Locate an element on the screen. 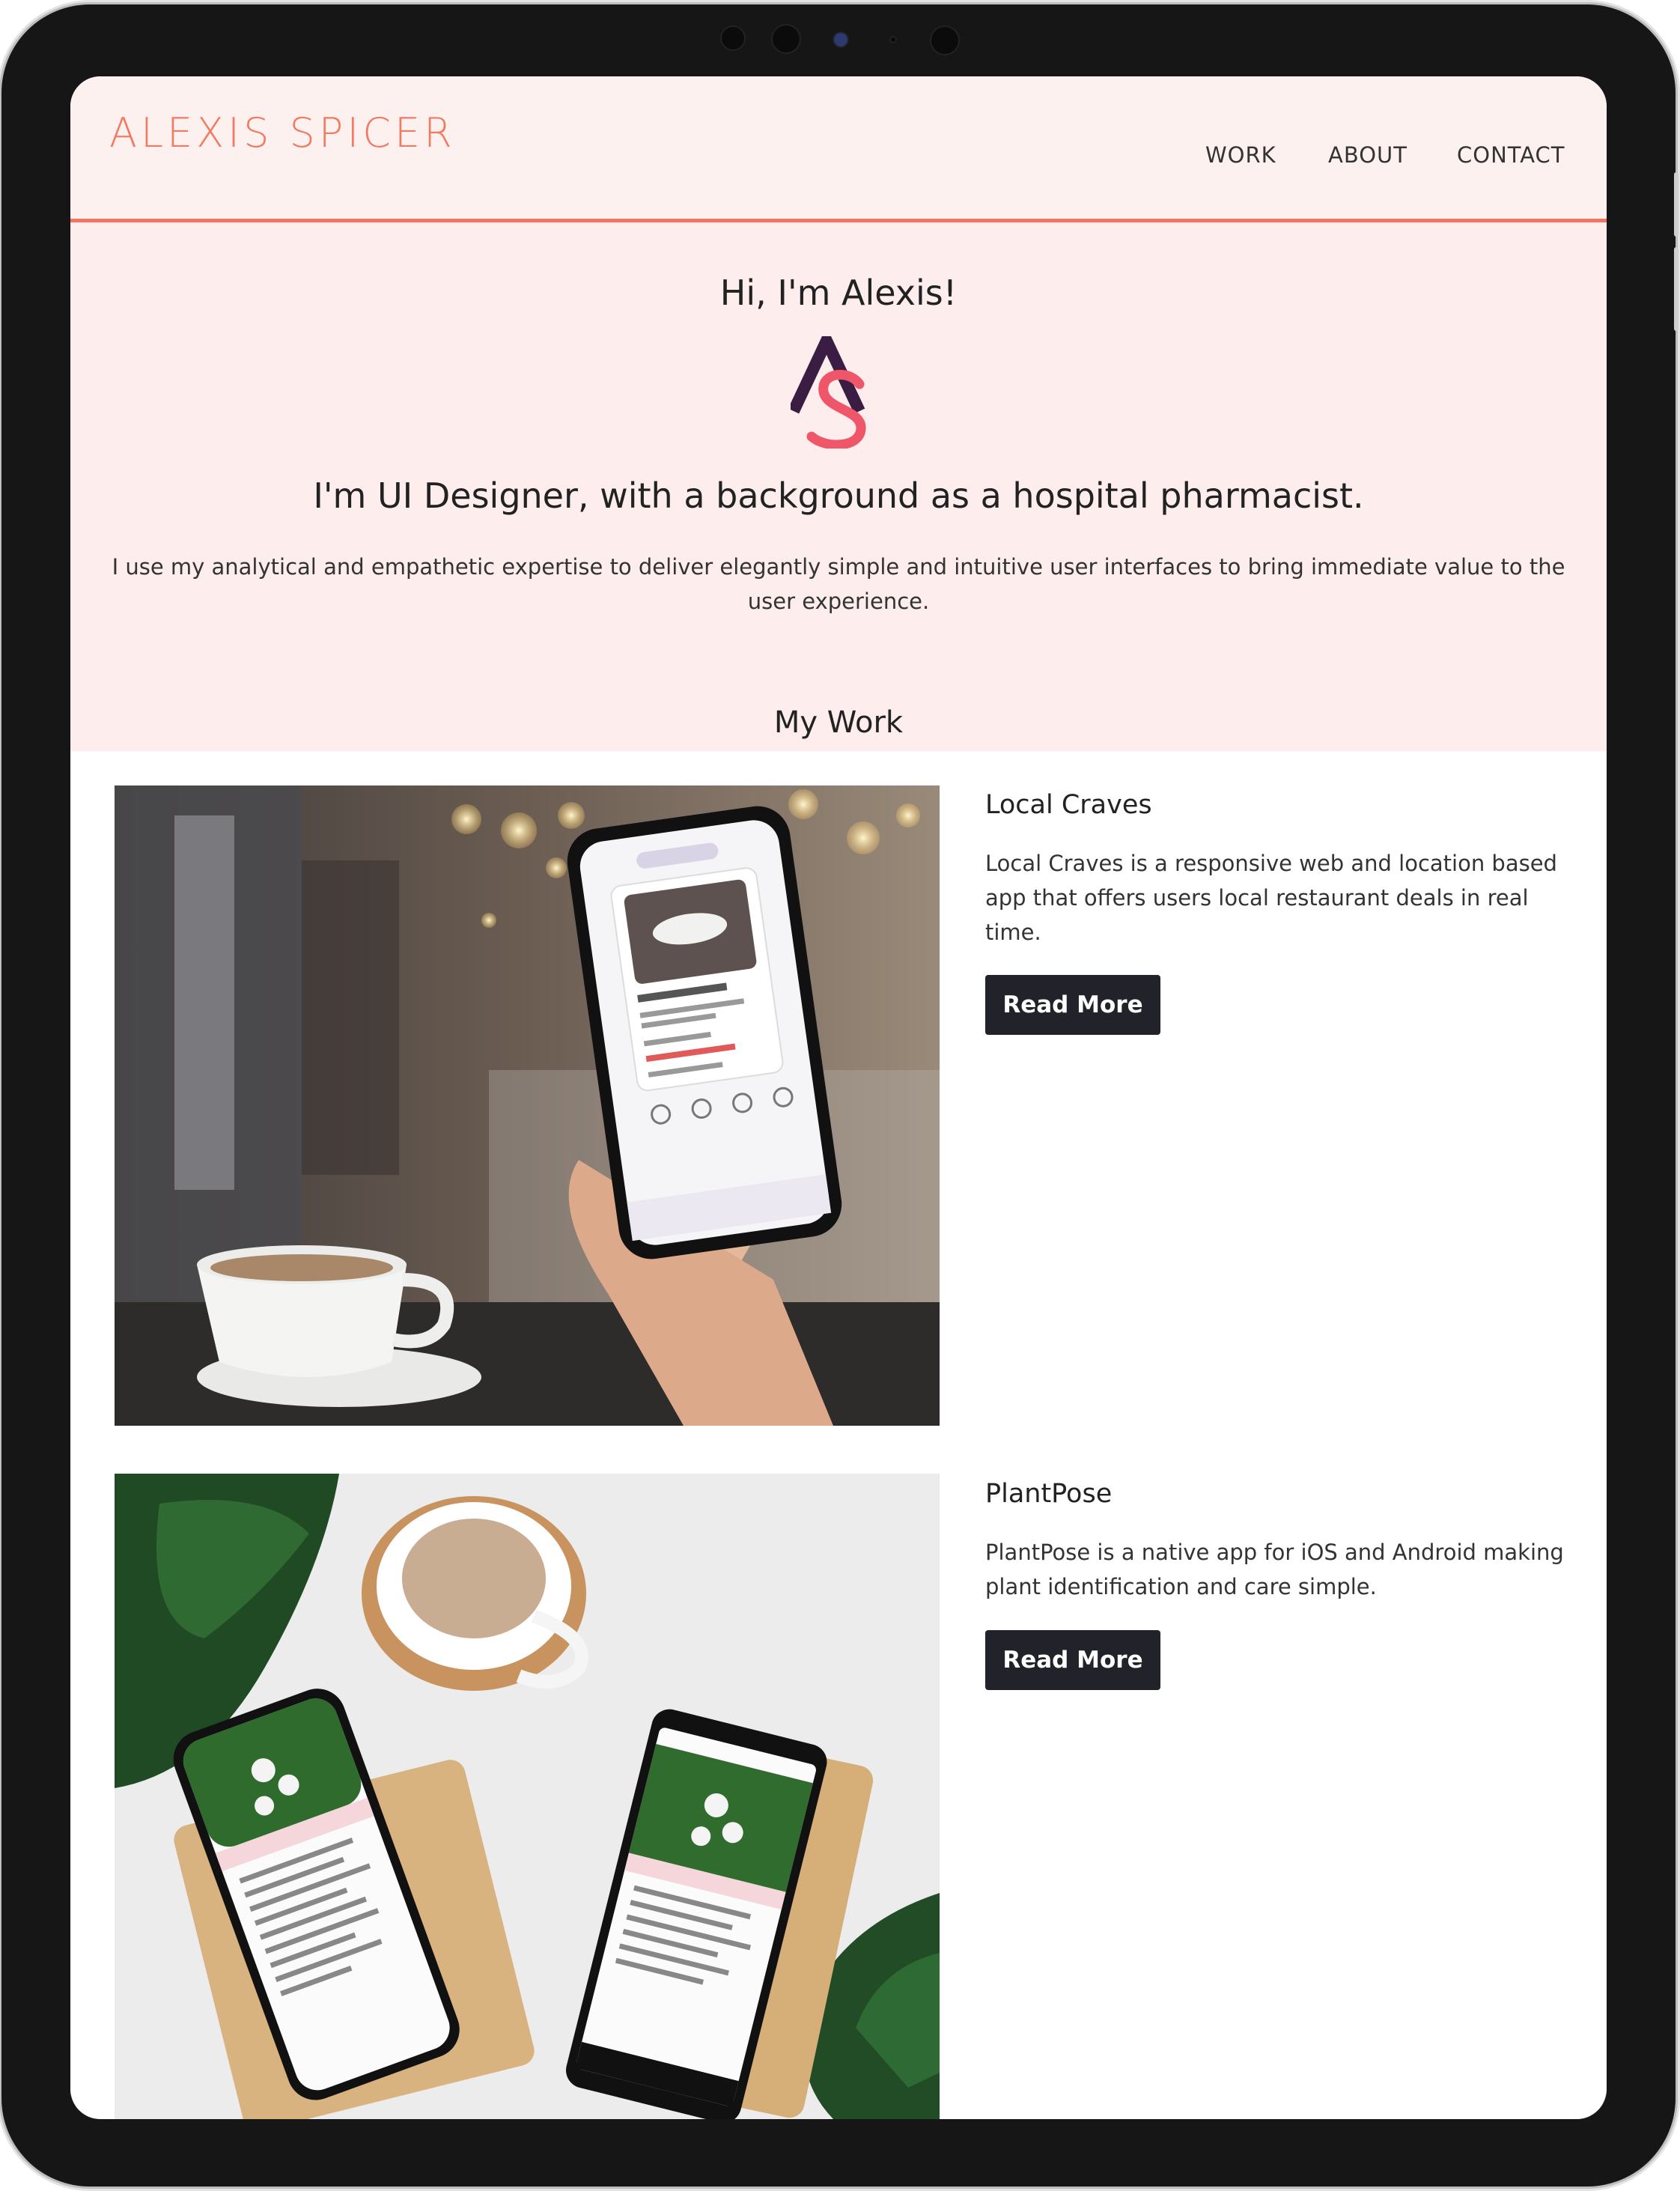 The image size is (1680, 2191). nav-work-link: WORK is located at coordinates (1240, 155).